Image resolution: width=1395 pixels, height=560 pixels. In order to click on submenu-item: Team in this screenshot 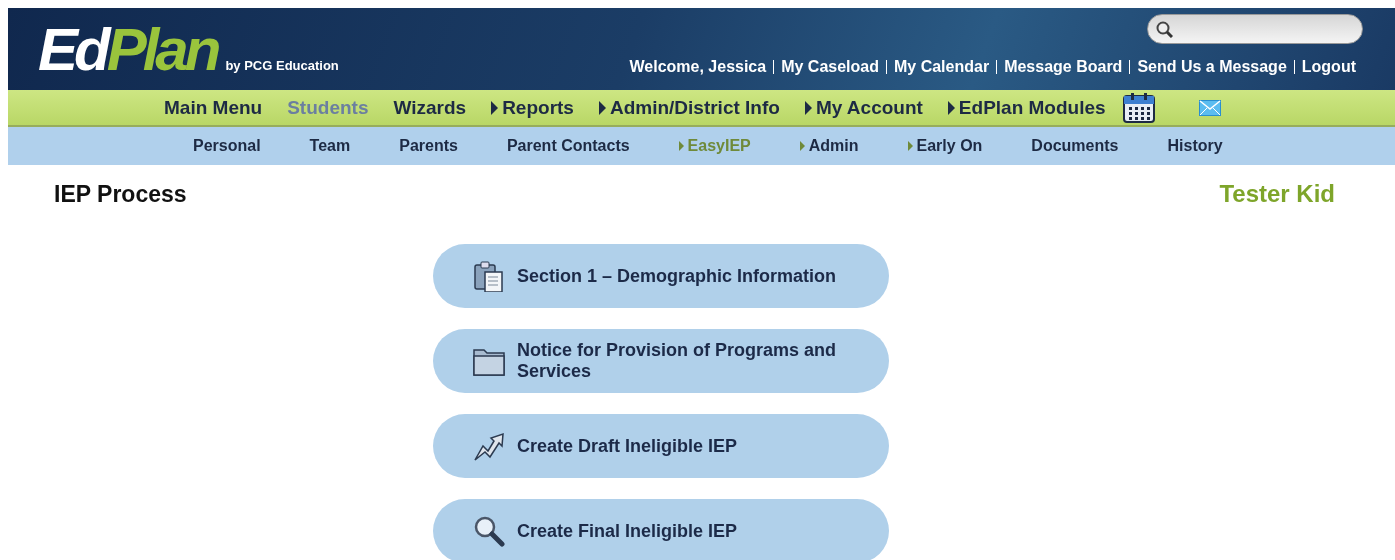, I will do `click(330, 146)`.